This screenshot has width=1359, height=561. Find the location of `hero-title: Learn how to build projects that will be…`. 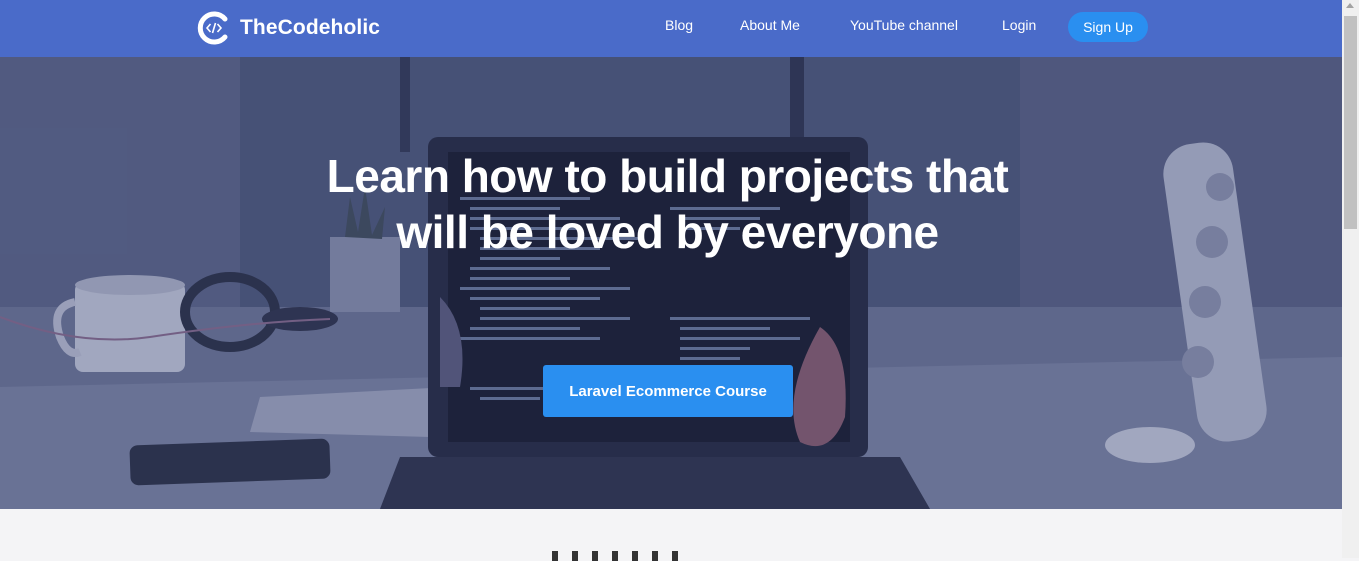

hero-title: Learn how to build projects that will be… is located at coordinates (667, 204).